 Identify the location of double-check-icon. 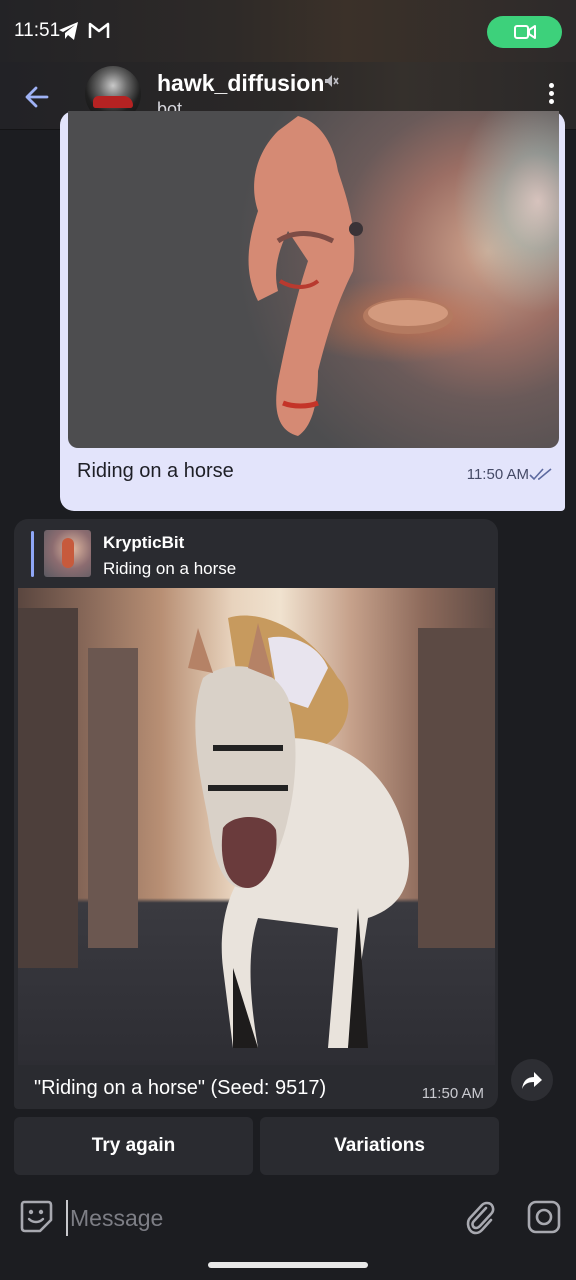
(541, 476).